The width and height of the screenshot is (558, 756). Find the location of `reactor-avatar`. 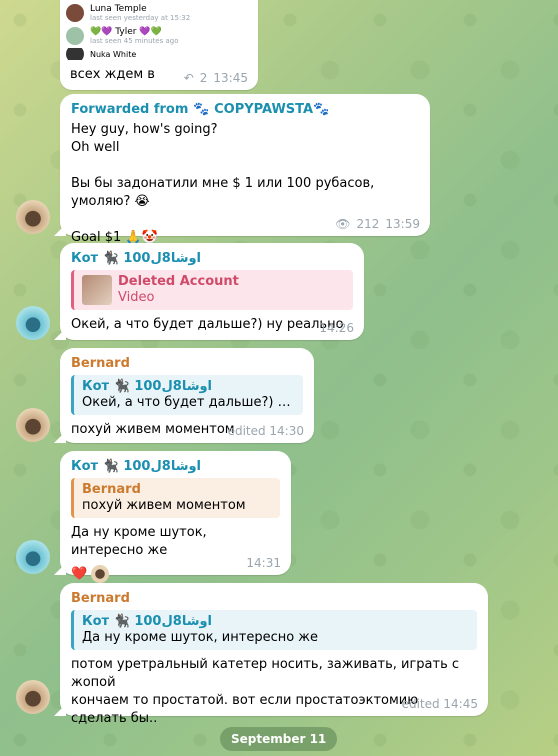

reactor-avatar is located at coordinates (100, 574).